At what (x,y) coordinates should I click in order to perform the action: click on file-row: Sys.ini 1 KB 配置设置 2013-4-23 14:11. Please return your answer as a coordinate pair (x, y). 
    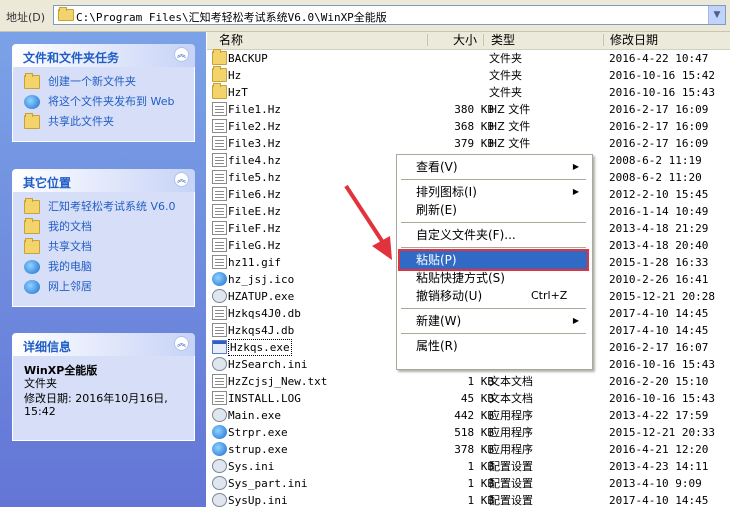
    Looking at the image, I should click on (468, 466).